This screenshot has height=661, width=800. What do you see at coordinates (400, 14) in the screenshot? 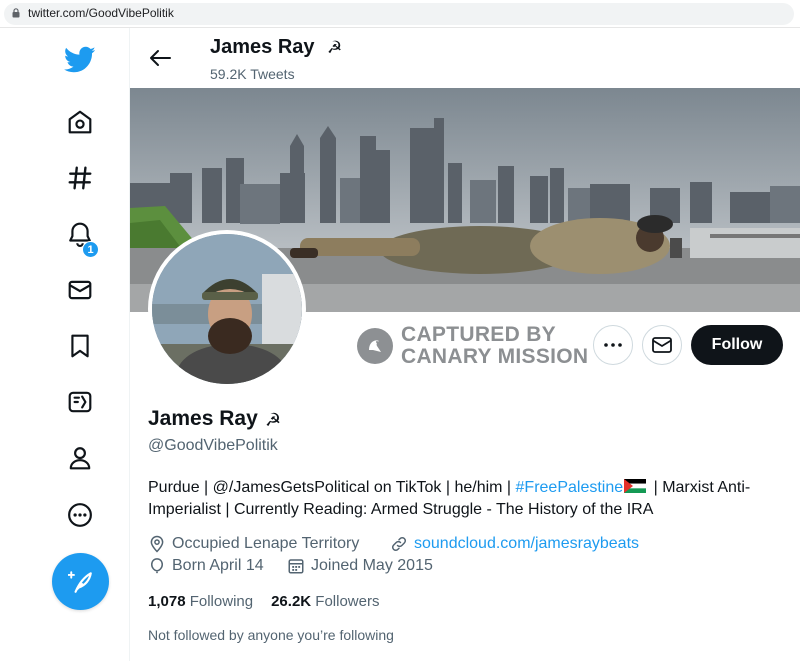
I see `browser-url-bar: twitter.com/GoodVibePolitik` at bounding box center [400, 14].